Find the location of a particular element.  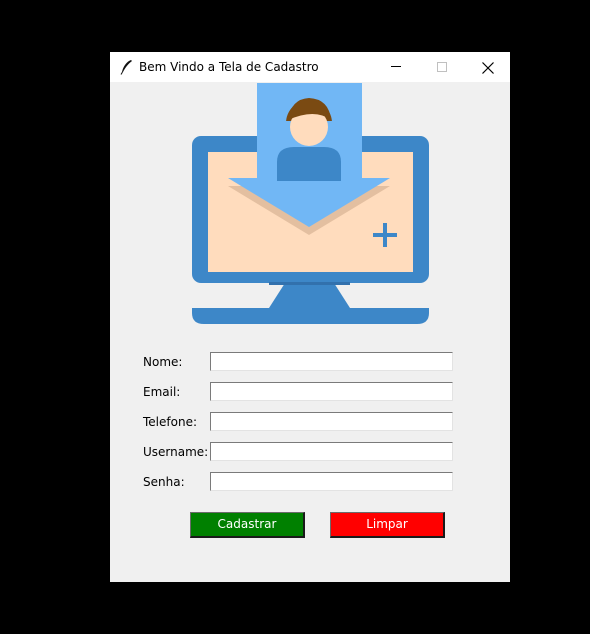

title-bar: Bem Vindo a Tela de Cadastro is located at coordinates (310, 67).